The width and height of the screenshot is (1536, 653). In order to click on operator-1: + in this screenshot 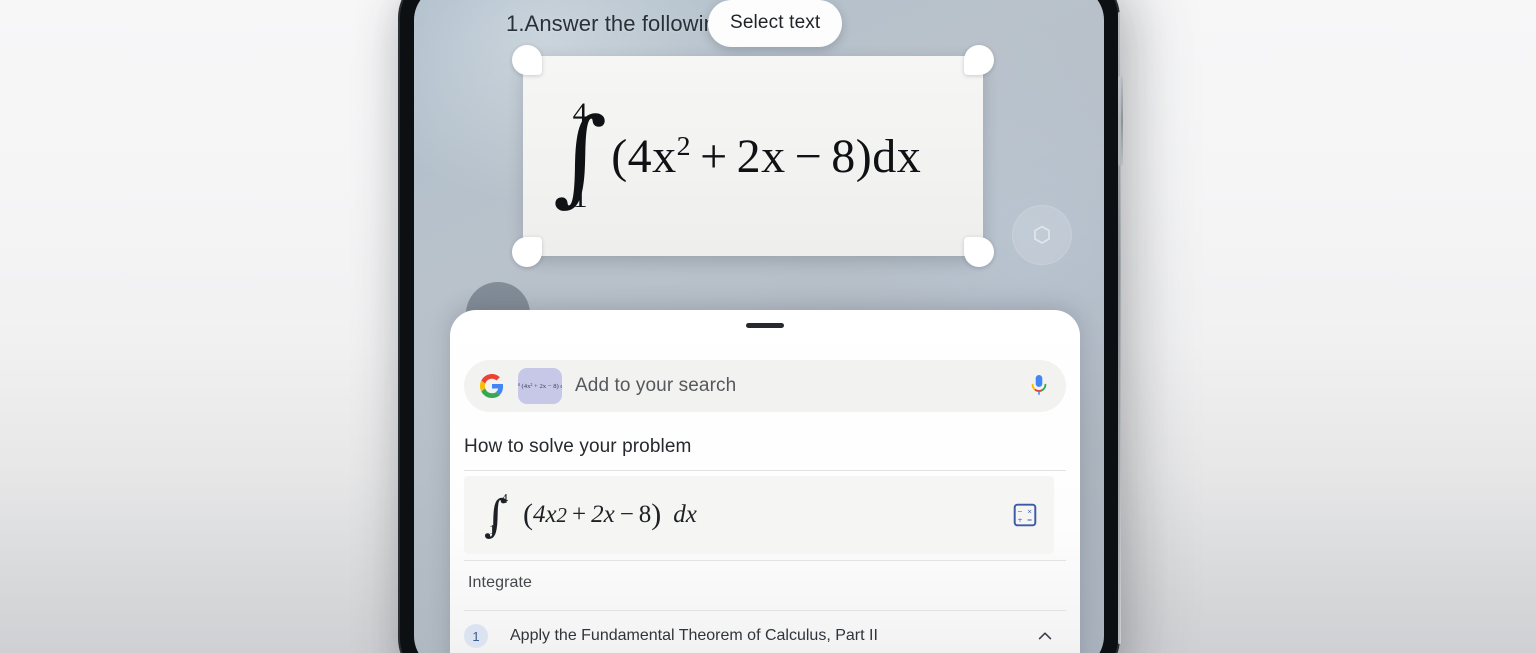, I will do `click(714, 156)`.